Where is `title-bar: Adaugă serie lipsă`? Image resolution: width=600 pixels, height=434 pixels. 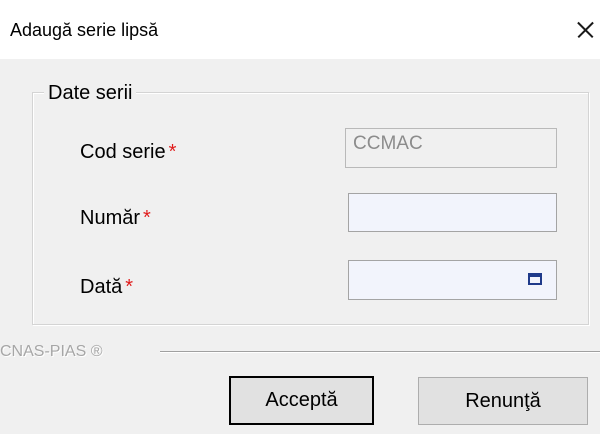
title-bar: Adaugă serie lipsă is located at coordinates (300, 29).